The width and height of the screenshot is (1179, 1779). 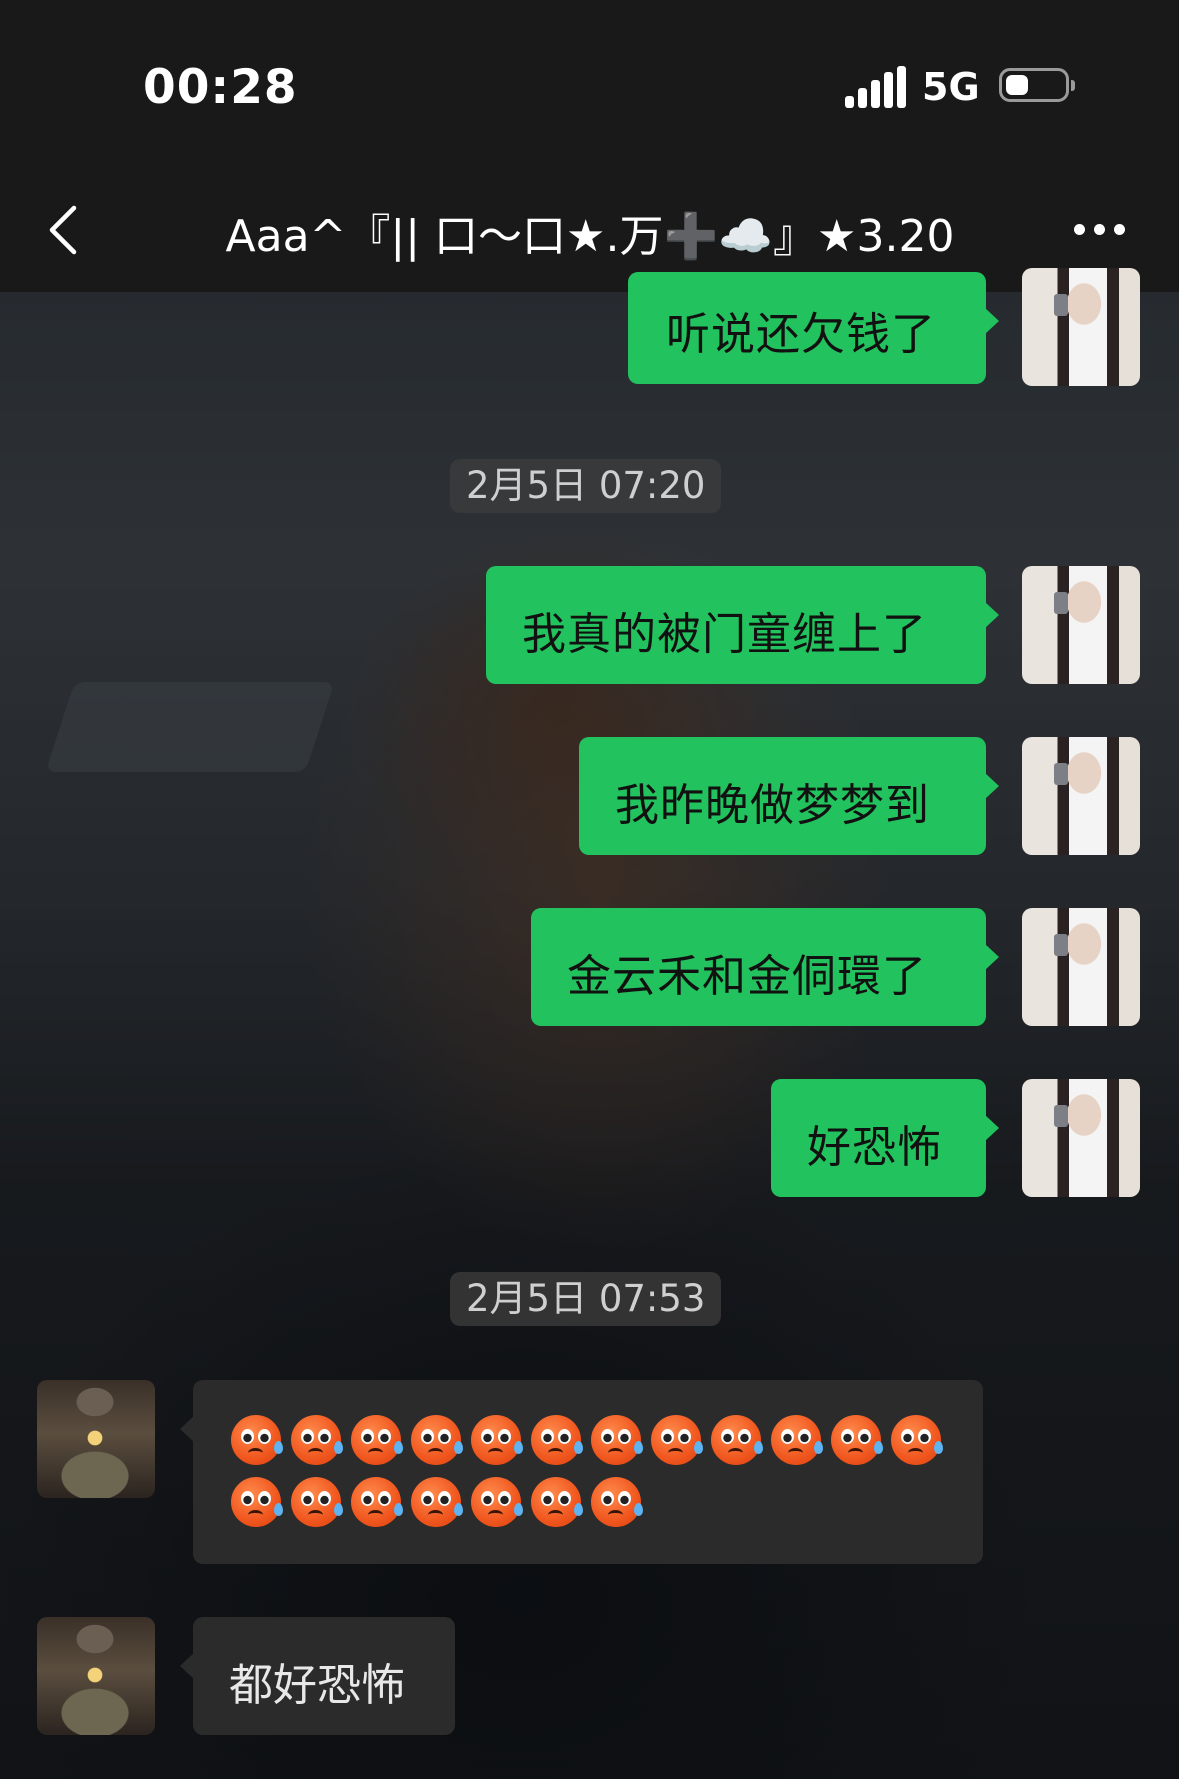 What do you see at coordinates (772, 805) in the screenshot?
I see `message-text: 我昨晚做梦梦到` at bounding box center [772, 805].